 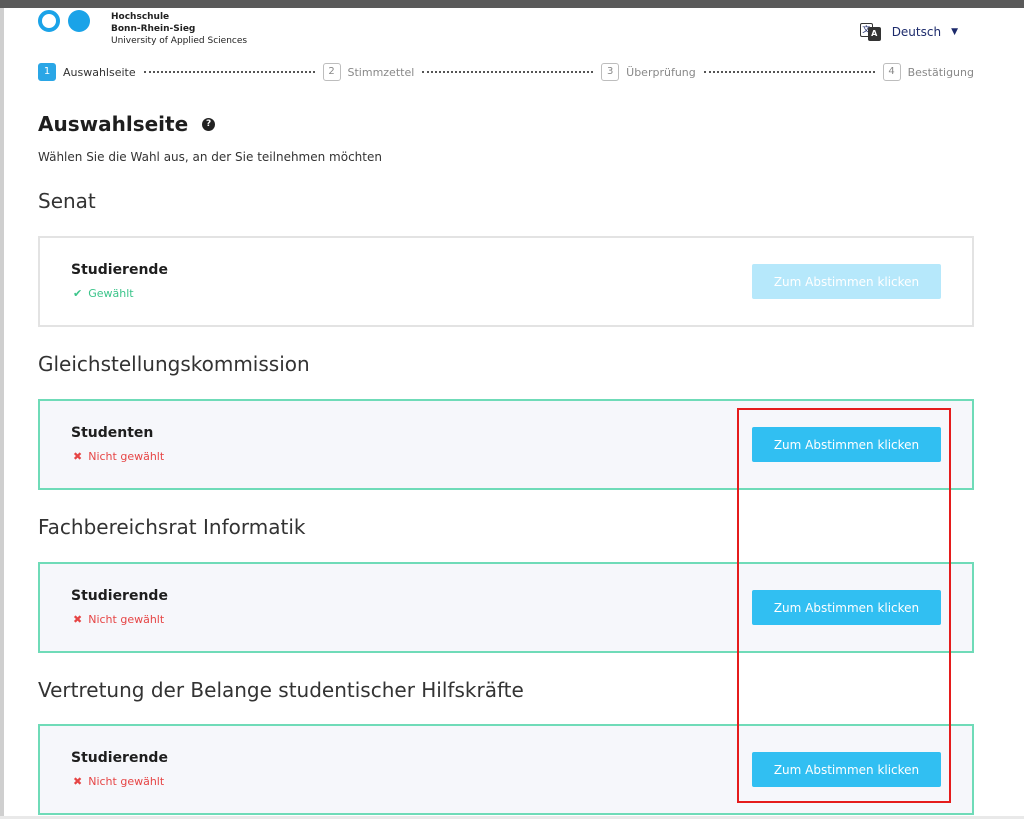 I want to click on step-ueberpruefung: 3 Überprüfung, so click(x=648, y=72).